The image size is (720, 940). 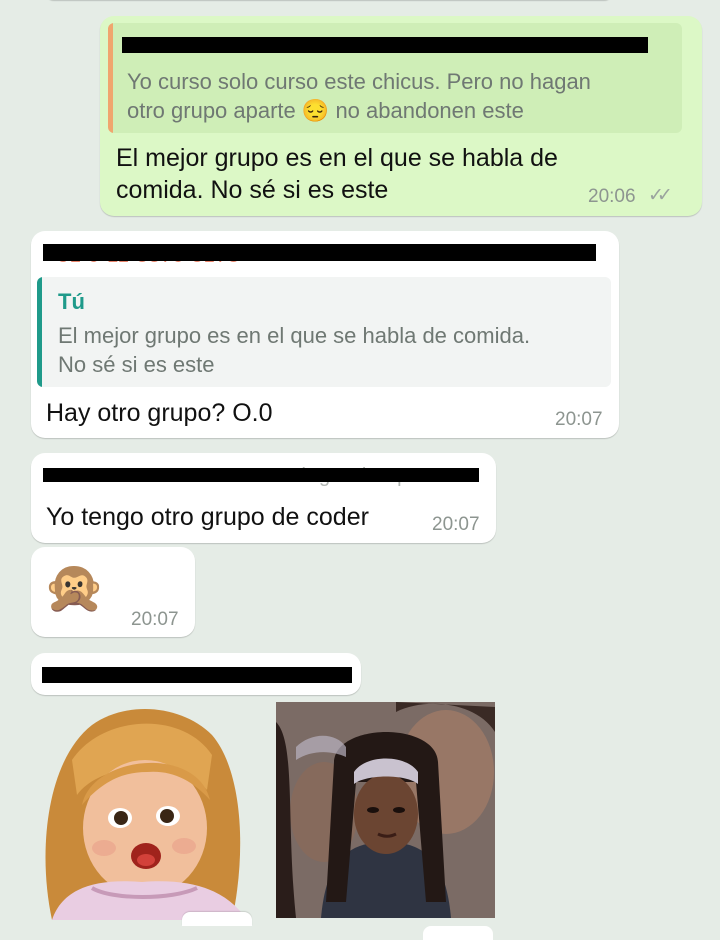 I want to click on incoming-message-bubble: 🙊 20:07, so click(x=113, y=592).